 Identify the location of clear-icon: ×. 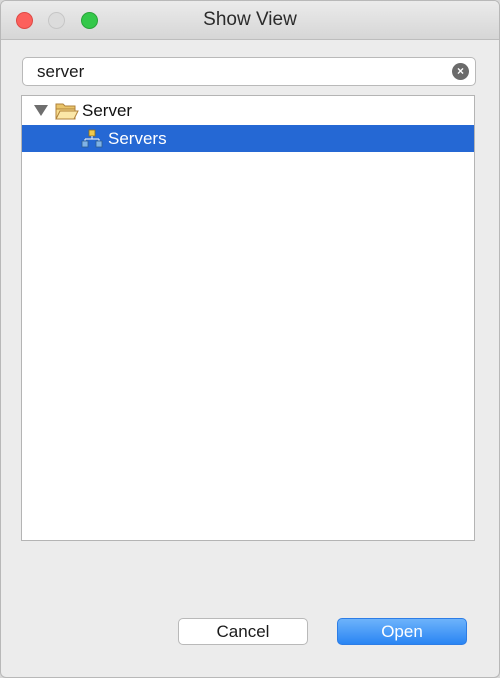
(460, 71).